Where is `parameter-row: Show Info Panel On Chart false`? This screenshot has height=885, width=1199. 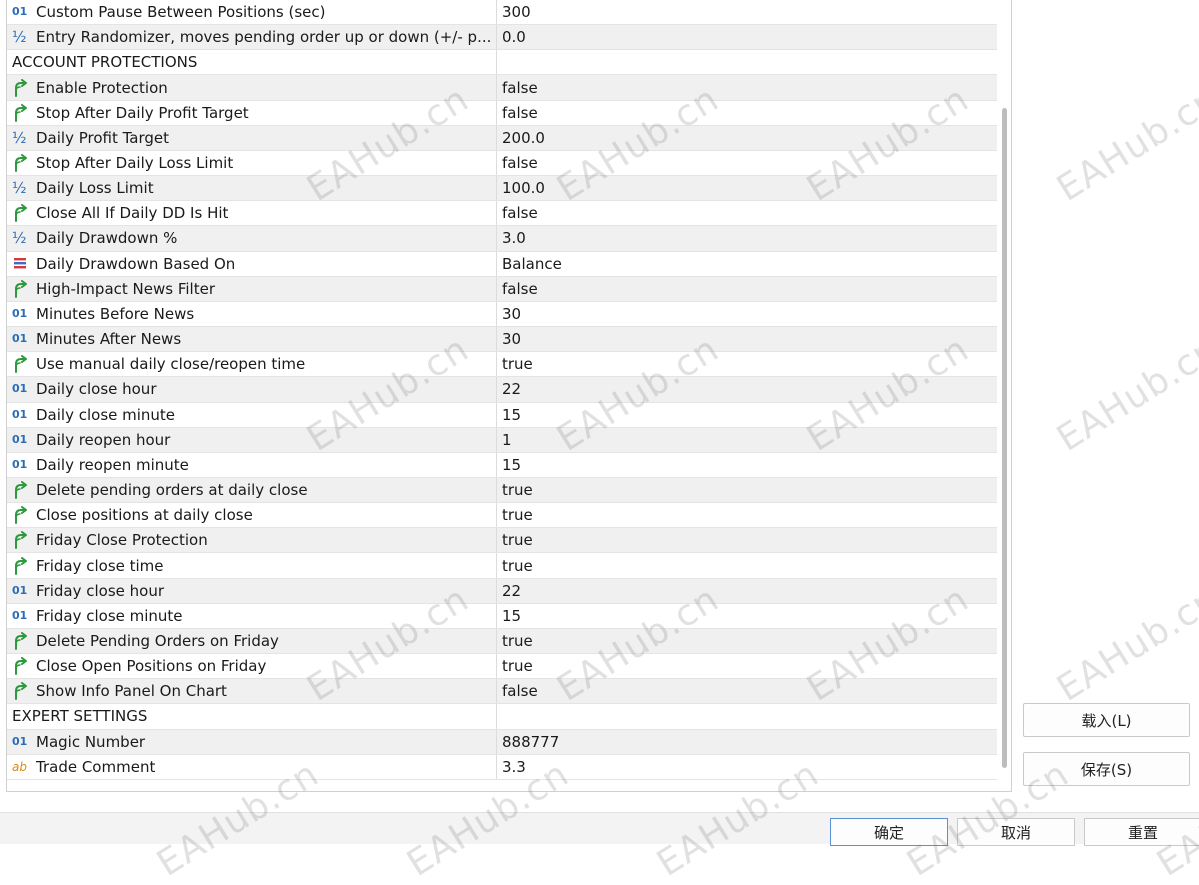 parameter-row: Show Info Panel On Chart false is located at coordinates (502, 692).